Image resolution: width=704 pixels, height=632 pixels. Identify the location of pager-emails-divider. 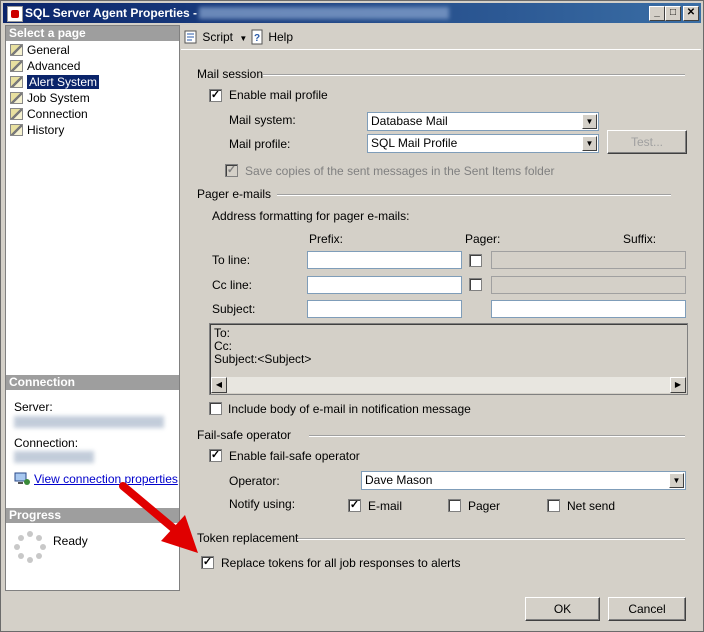
(474, 195).